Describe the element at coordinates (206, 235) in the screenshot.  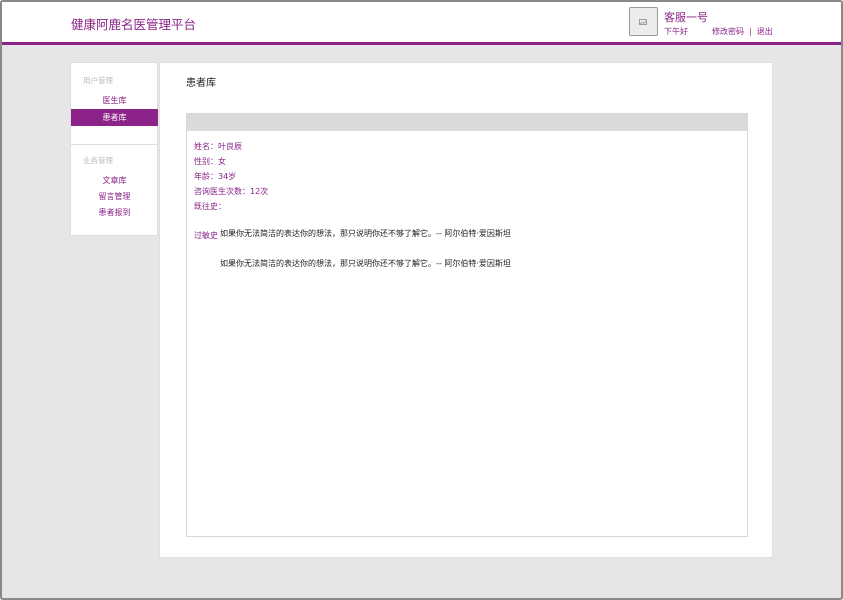
I see `allergy-history-label: 过敏史` at that location.